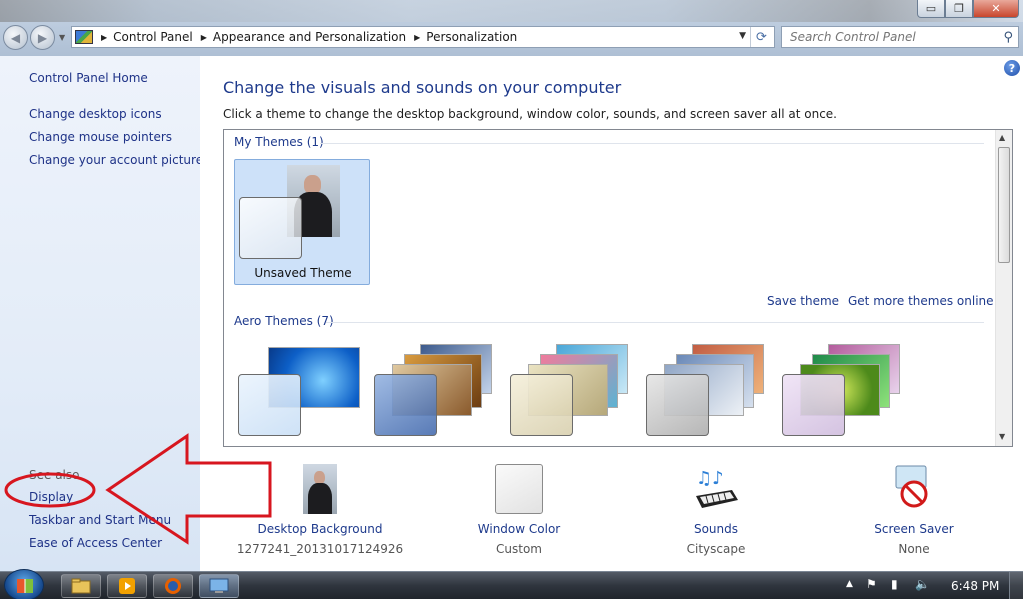  Describe the element at coordinates (95, 543) in the screenshot. I see `sidebar-ease-of-access: Ease of Access Center` at that location.